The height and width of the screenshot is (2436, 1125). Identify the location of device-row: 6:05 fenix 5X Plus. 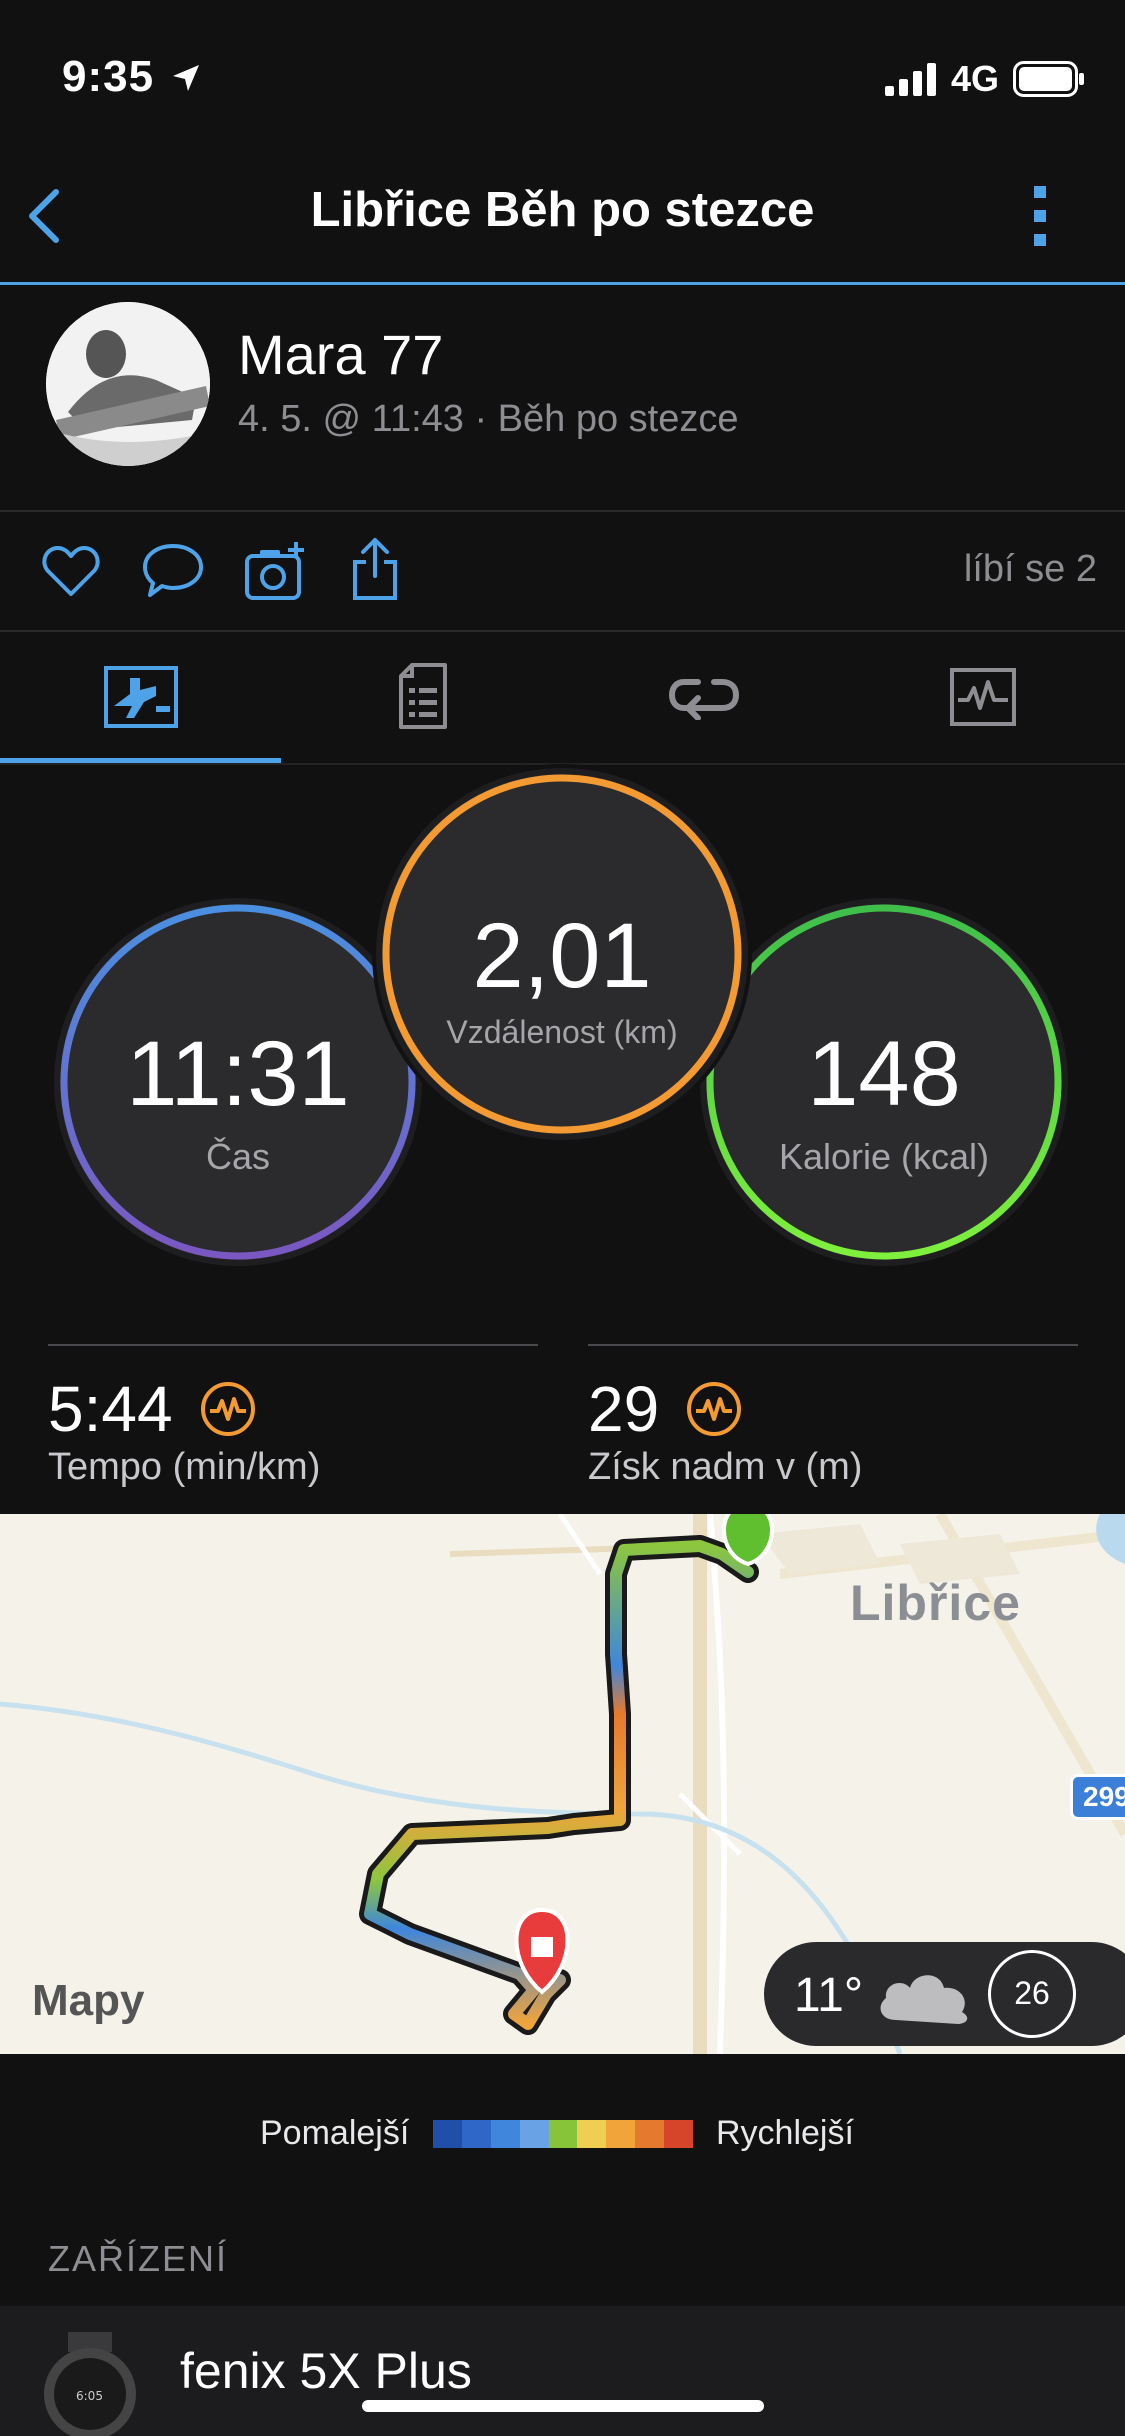
(562, 2371).